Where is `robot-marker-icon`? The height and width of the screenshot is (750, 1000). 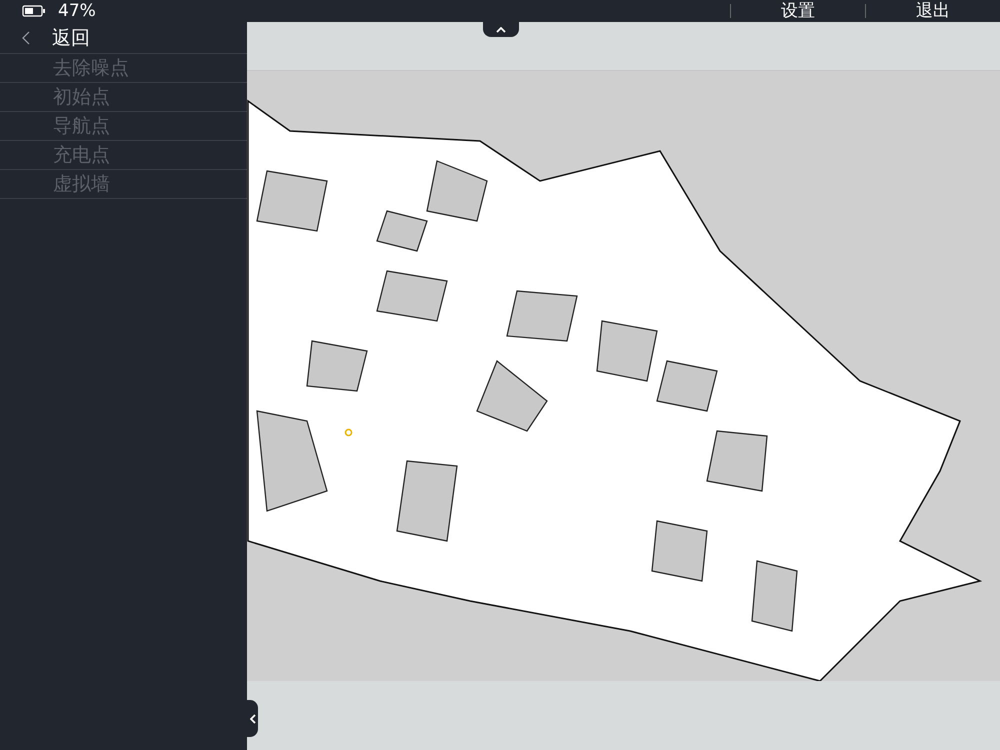
robot-marker-icon is located at coordinates (348, 432).